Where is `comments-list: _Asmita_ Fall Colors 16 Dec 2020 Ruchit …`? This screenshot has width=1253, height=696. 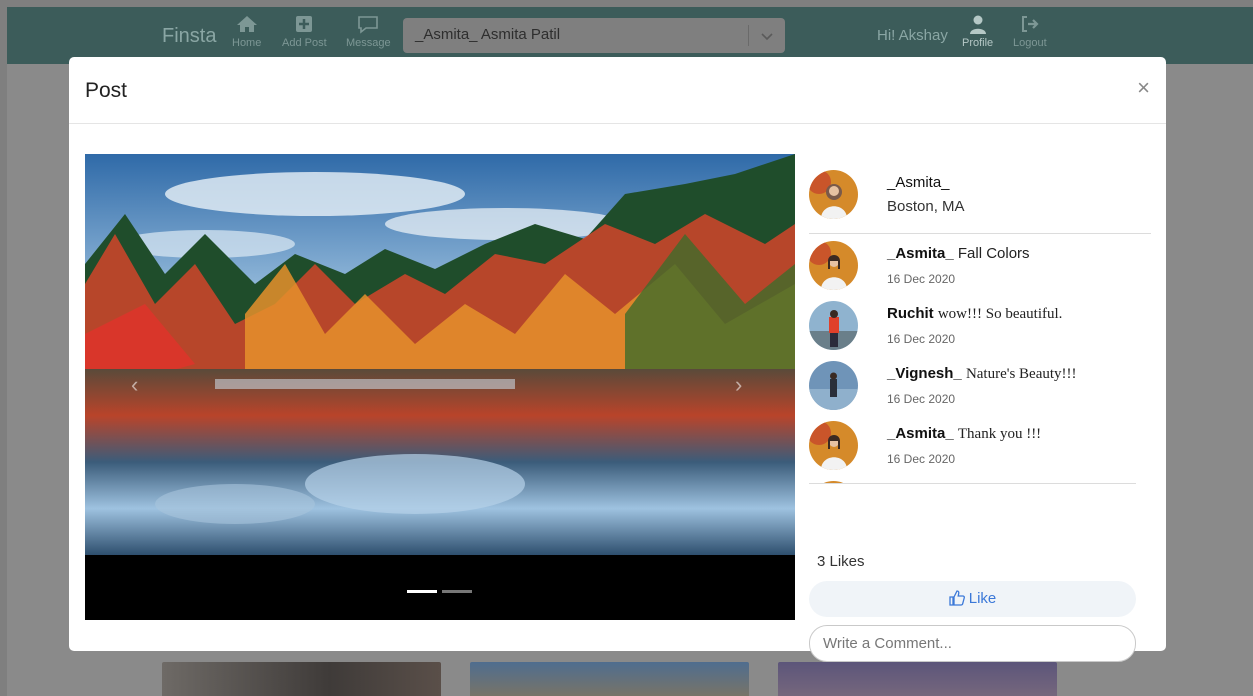 comments-list: _Asmita_ Fall Colors 16 Dec 2020 Ruchit … is located at coordinates (972, 359).